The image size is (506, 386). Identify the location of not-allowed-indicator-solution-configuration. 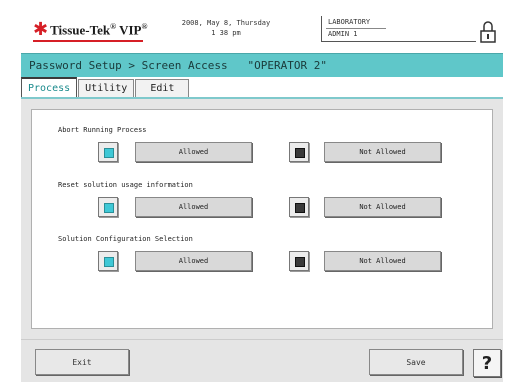
(299, 261).